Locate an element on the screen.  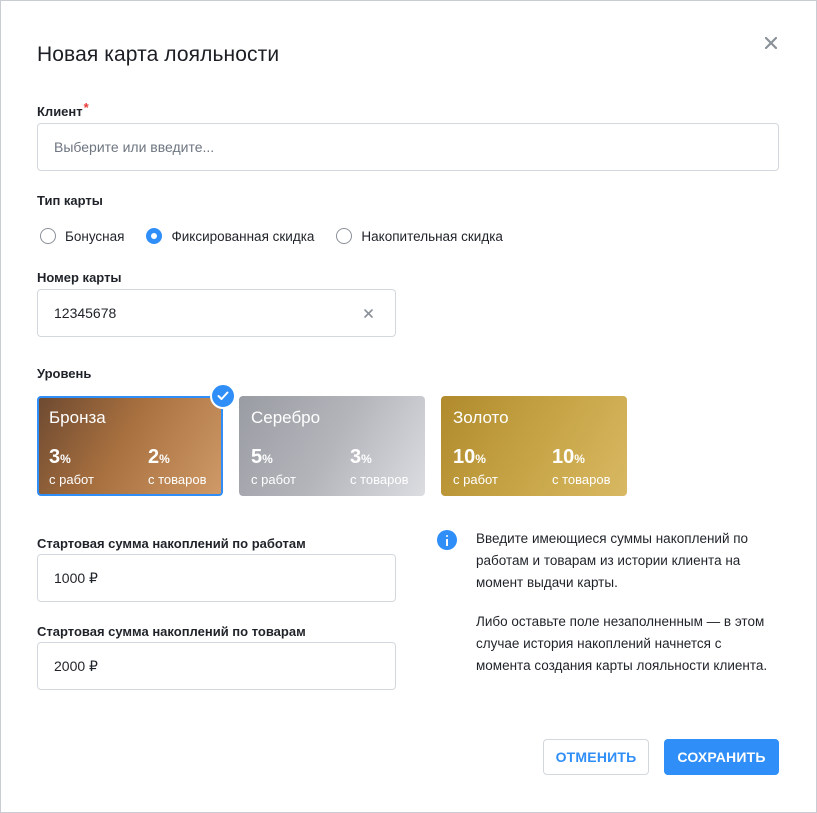
required-mark: * is located at coordinates (86, 107).